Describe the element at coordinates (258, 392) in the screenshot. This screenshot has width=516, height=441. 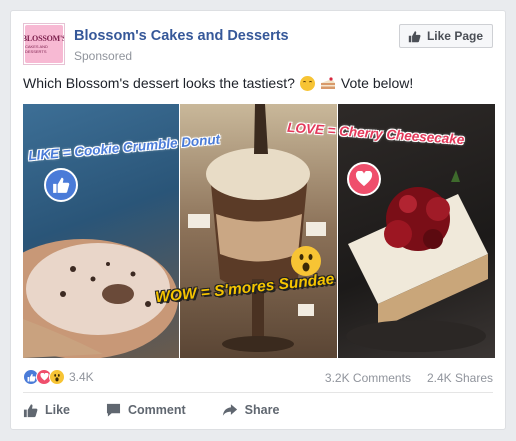
I see `actions-divider` at that location.